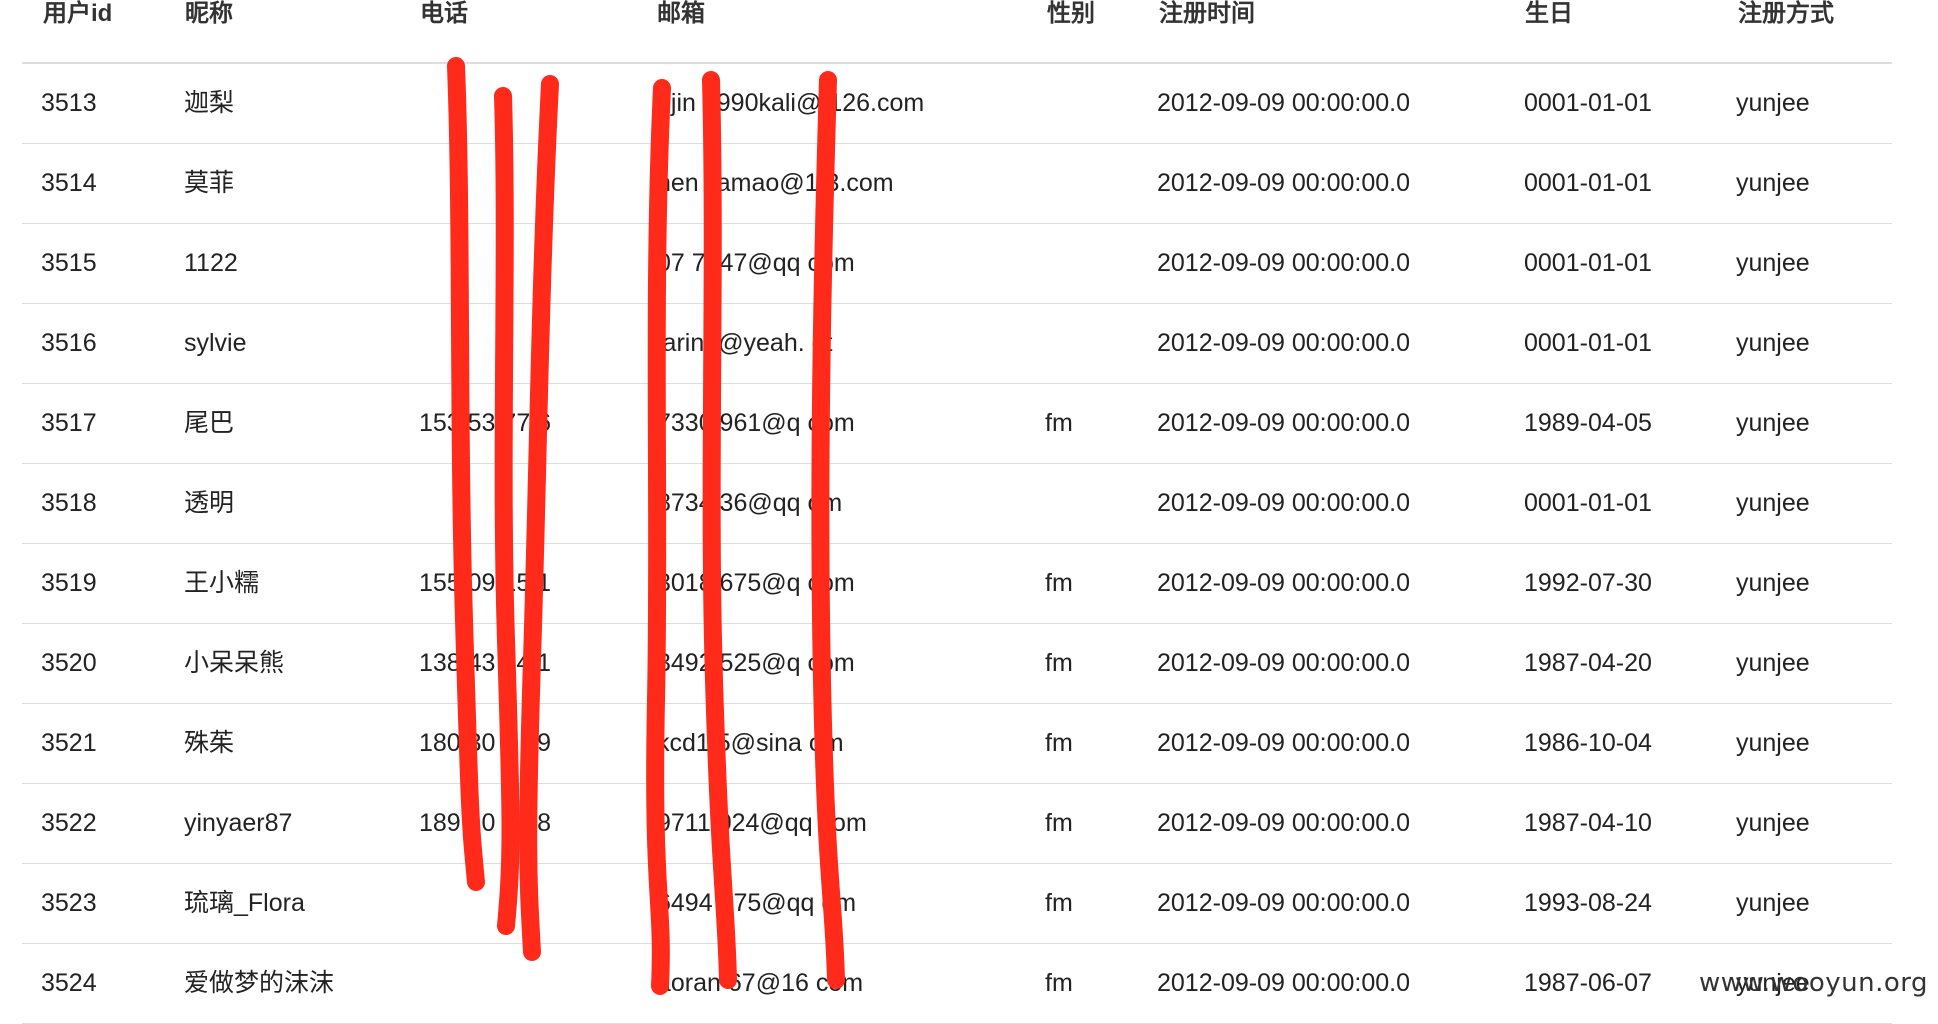 The width and height of the screenshot is (1938, 1024). Describe the element at coordinates (1786, 14) in the screenshot. I see `header-register-method: 注册方式` at that location.